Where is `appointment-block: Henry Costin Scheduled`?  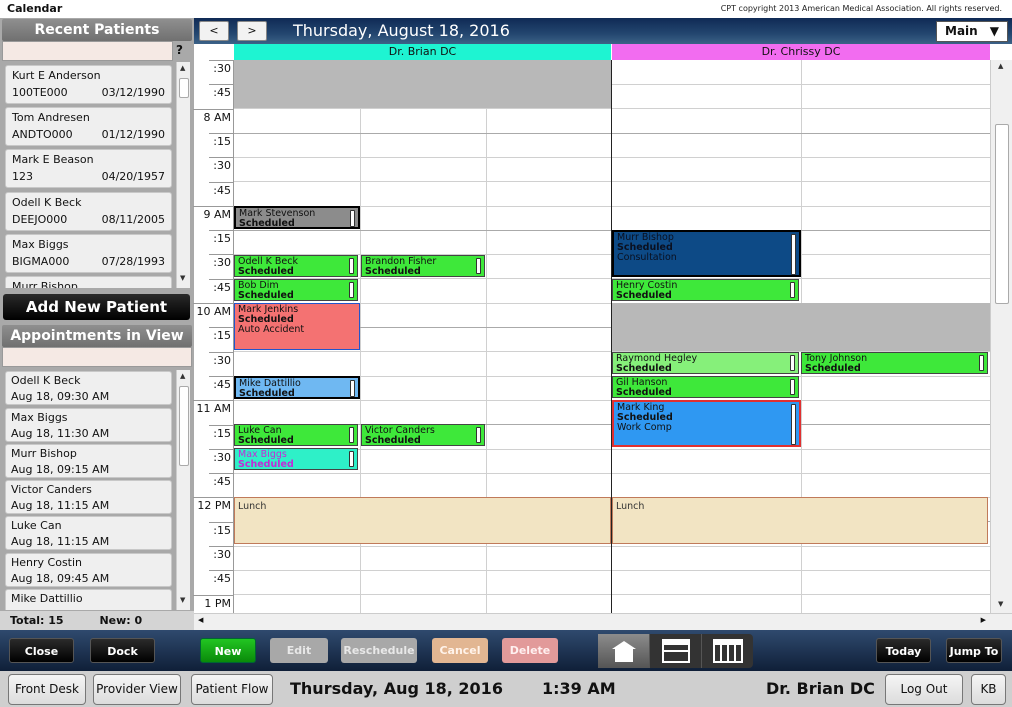 appointment-block: Henry Costin Scheduled is located at coordinates (705, 290).